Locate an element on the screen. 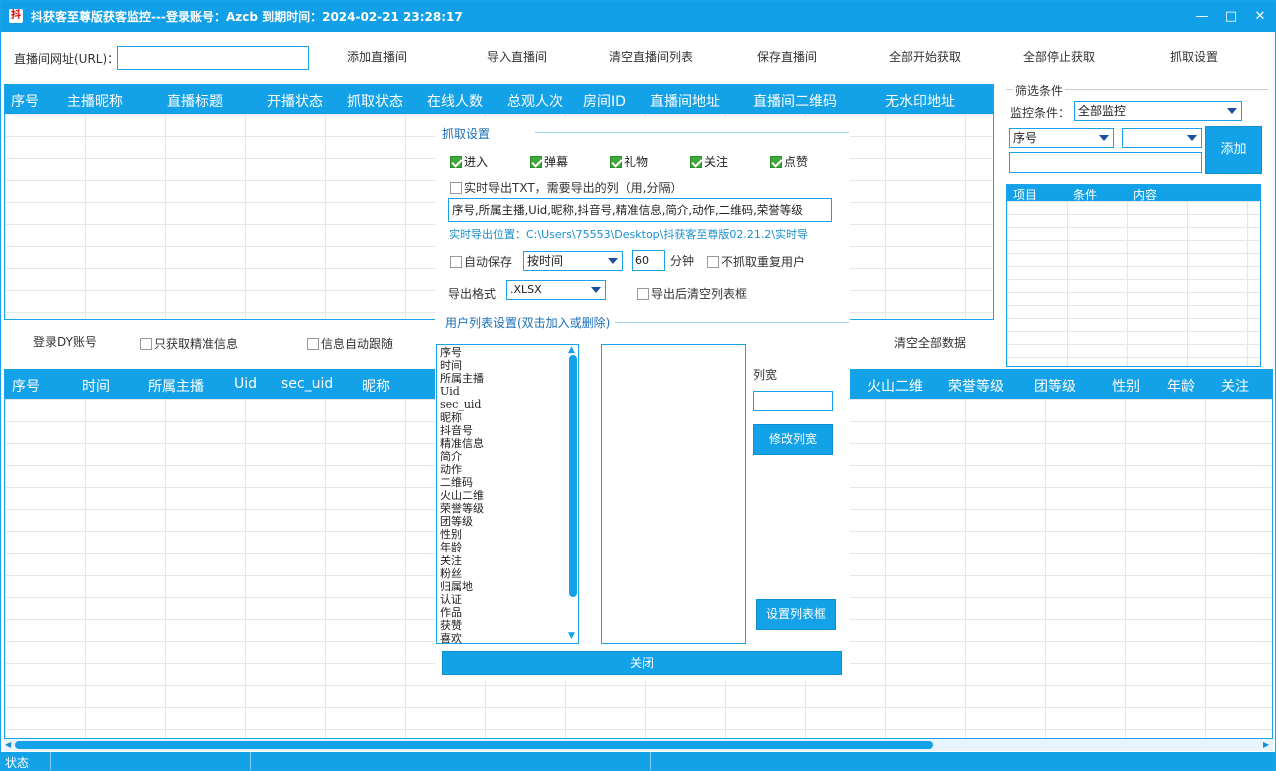 This screenshot has height=771, width=1276. stop-all-button: 全部停止获取 is located at coordinates (1059, 56).